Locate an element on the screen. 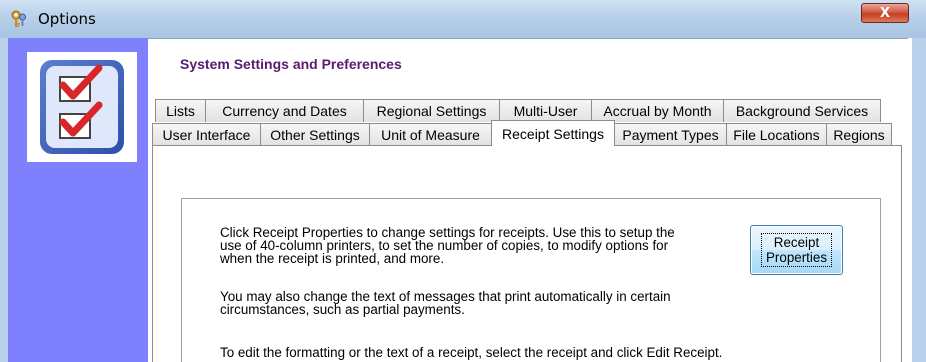 Image resolution: width=926 pixels, height=362 pixels. tab-background-services: Background Services is located at coordinates (802, 110).